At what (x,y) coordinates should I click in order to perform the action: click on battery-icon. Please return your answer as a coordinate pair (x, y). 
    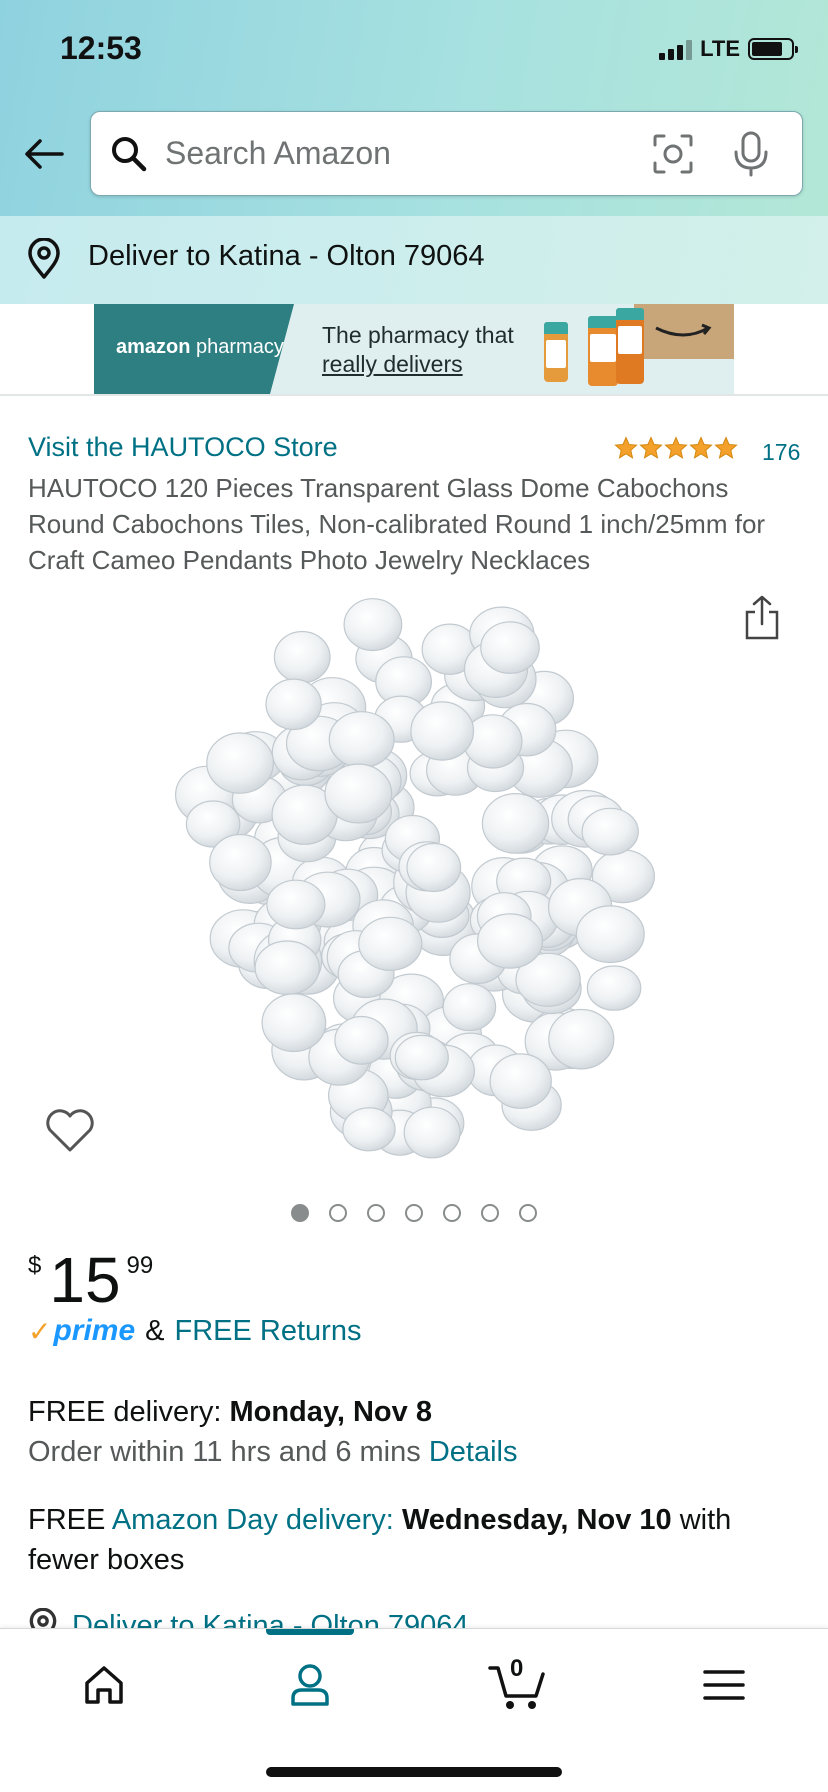
    Looking at the image, I should click on (773, 49).